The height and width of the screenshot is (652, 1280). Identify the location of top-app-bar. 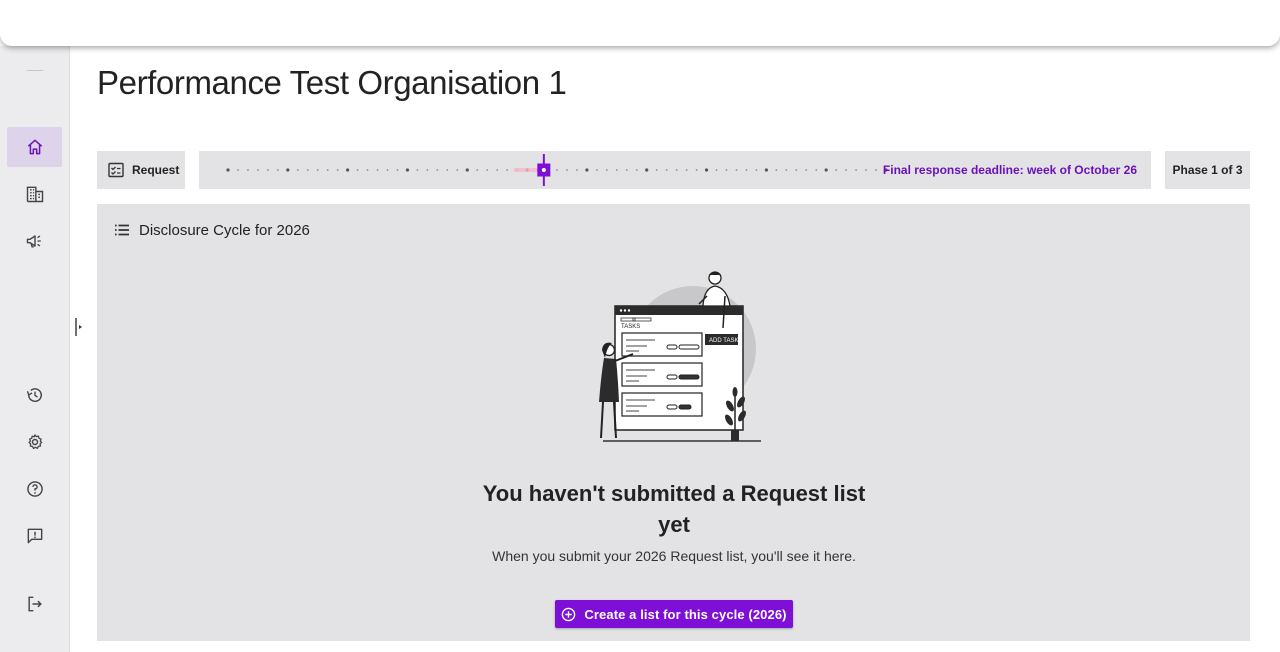
(640, 23).